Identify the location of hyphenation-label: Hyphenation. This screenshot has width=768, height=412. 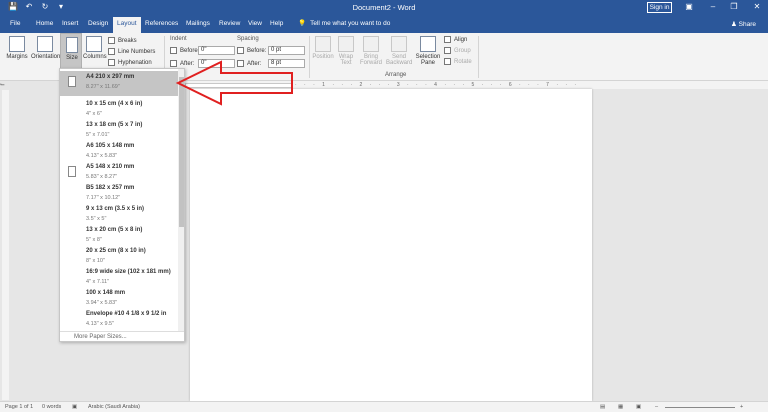
(135, 62).